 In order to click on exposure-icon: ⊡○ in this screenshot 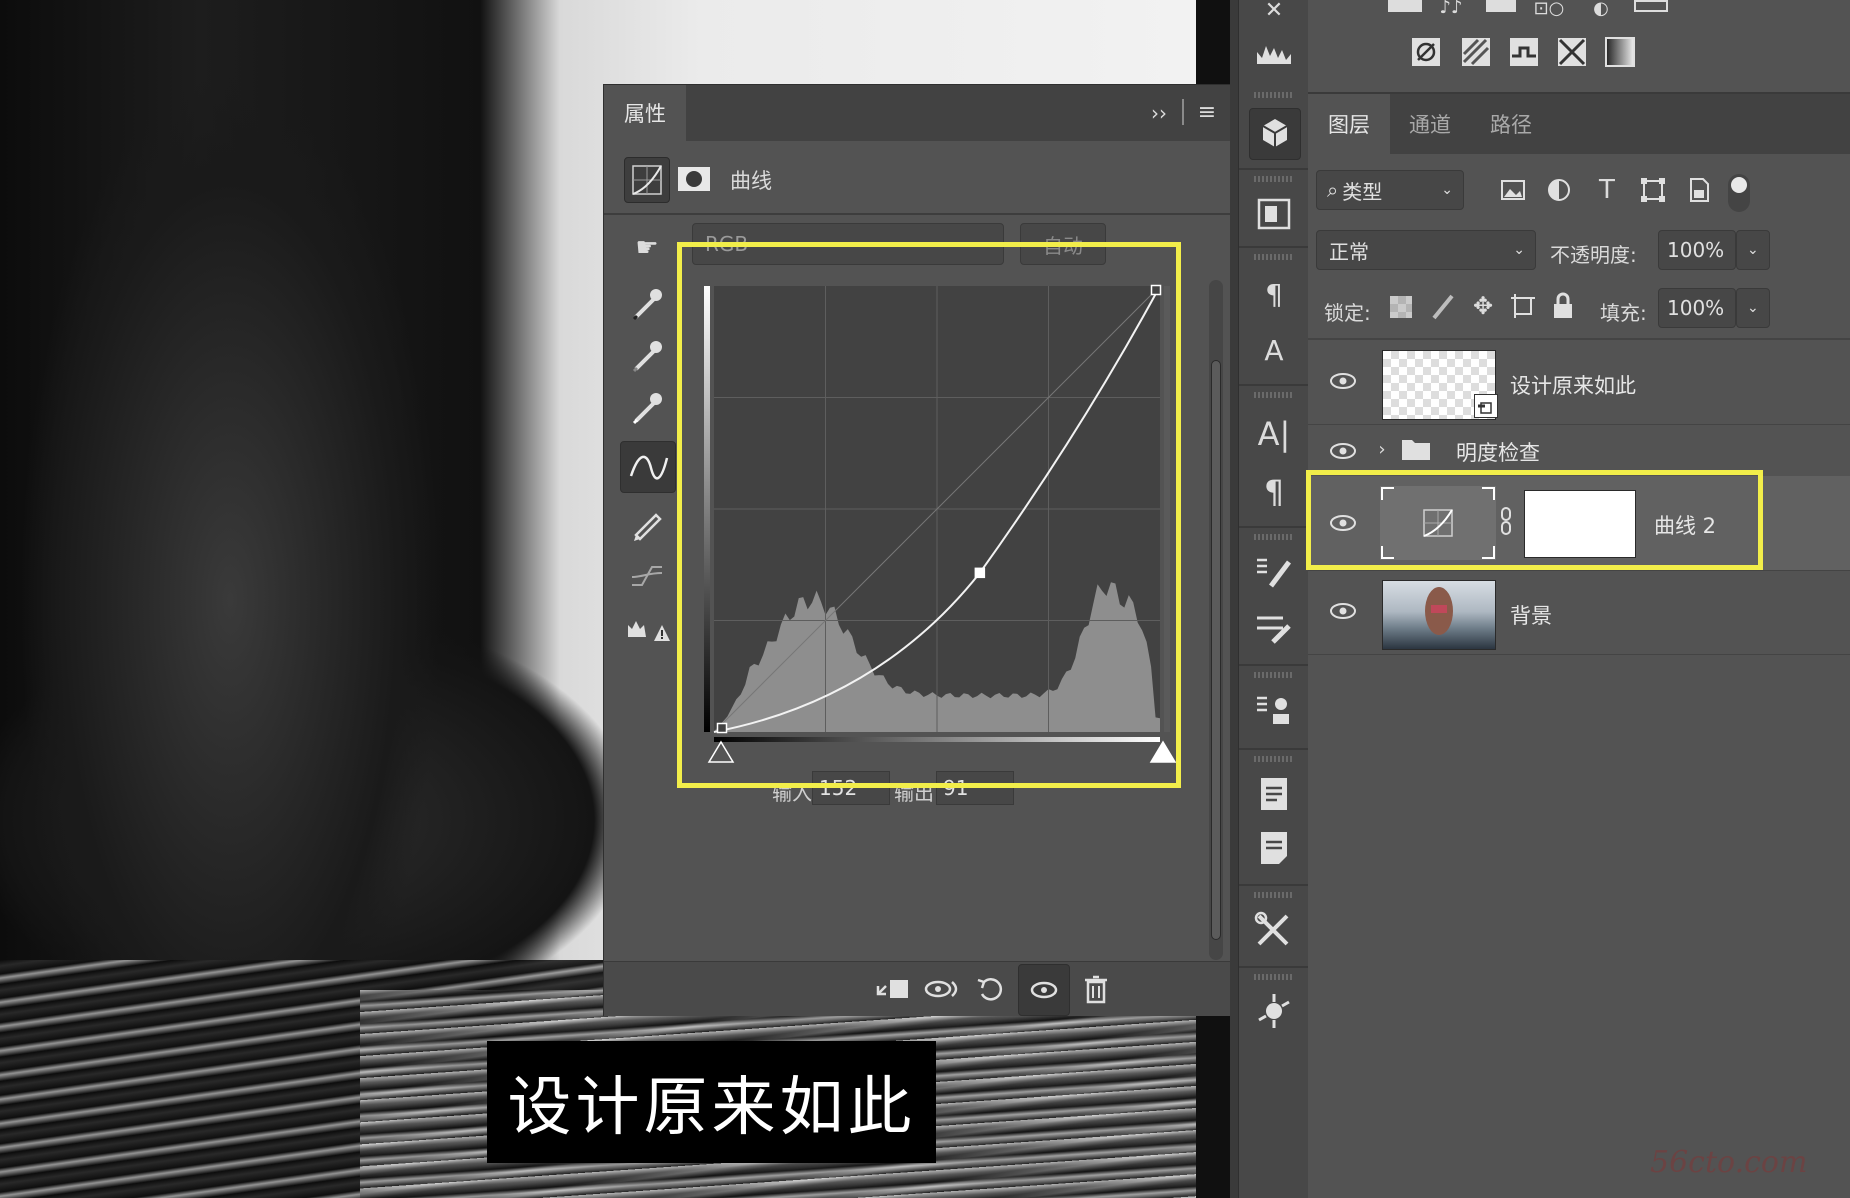, I will do `click(1549, 9)`.